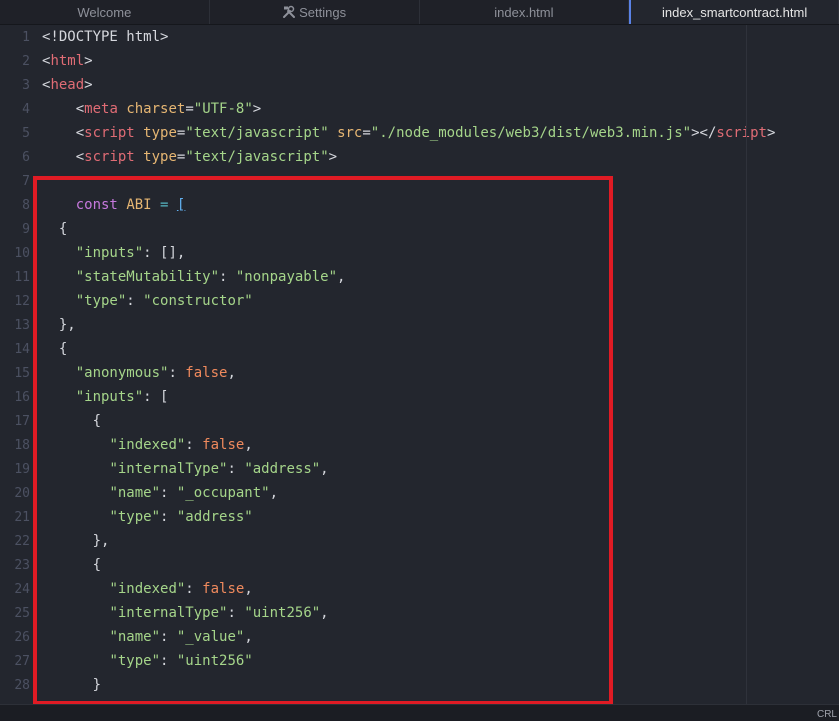 The image size is (839, 721). I want to click on code-line: 18 "indexed": false,, so click(419, 445).